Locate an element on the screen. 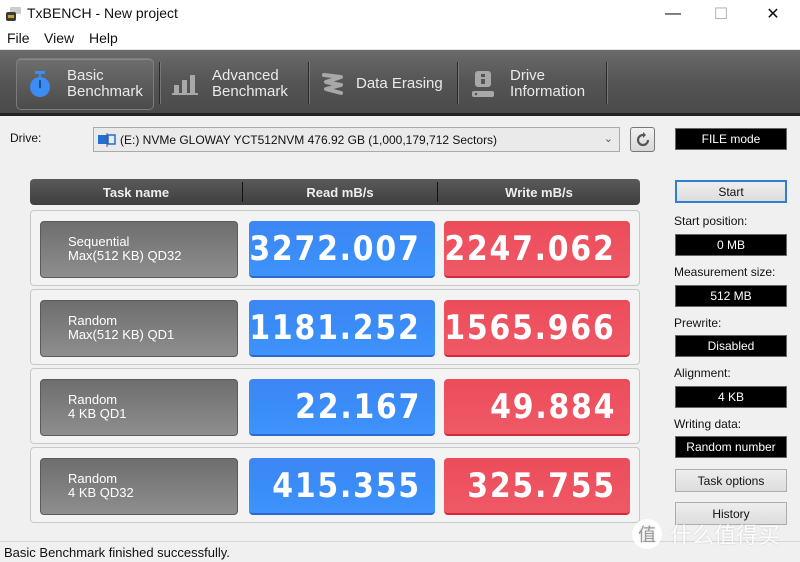 This screenshot has width=800, height=562. start-position-label: Start position: is located at coordinates (711, 221).